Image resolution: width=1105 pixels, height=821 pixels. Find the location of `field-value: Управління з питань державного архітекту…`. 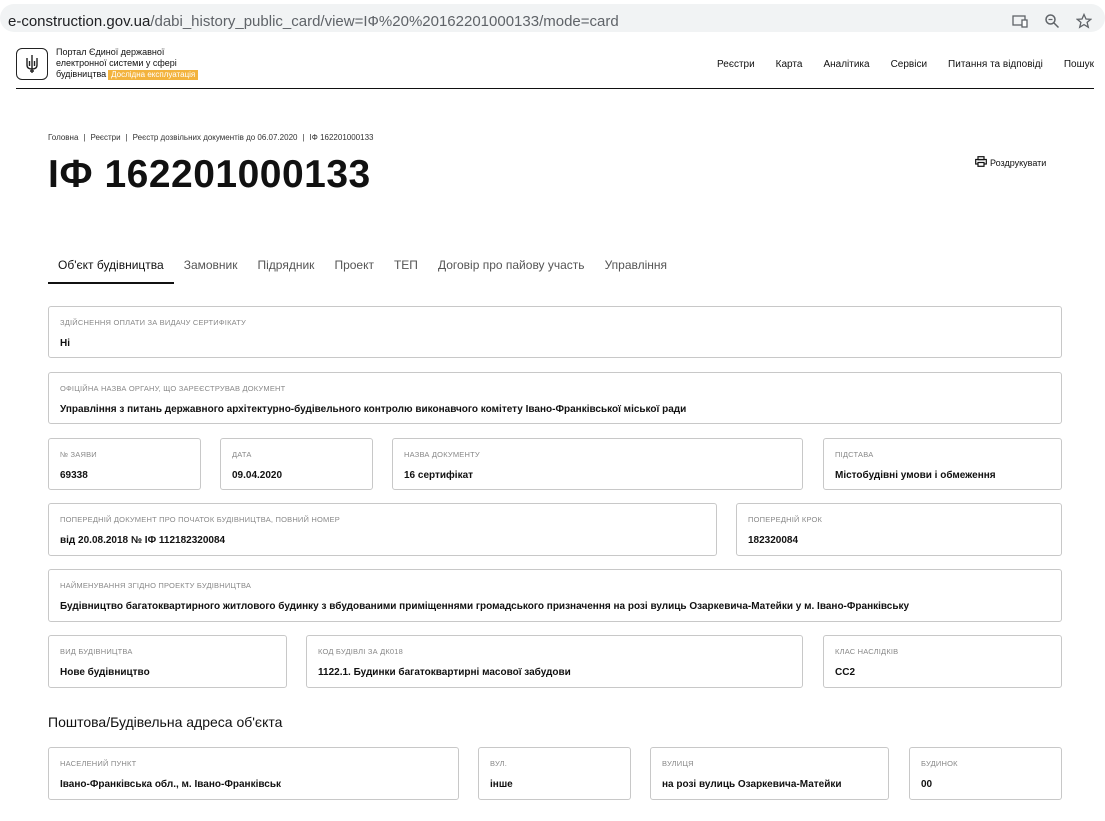

field-value: Управління з питань державного архітекту… is located at coordinates (373, 409).